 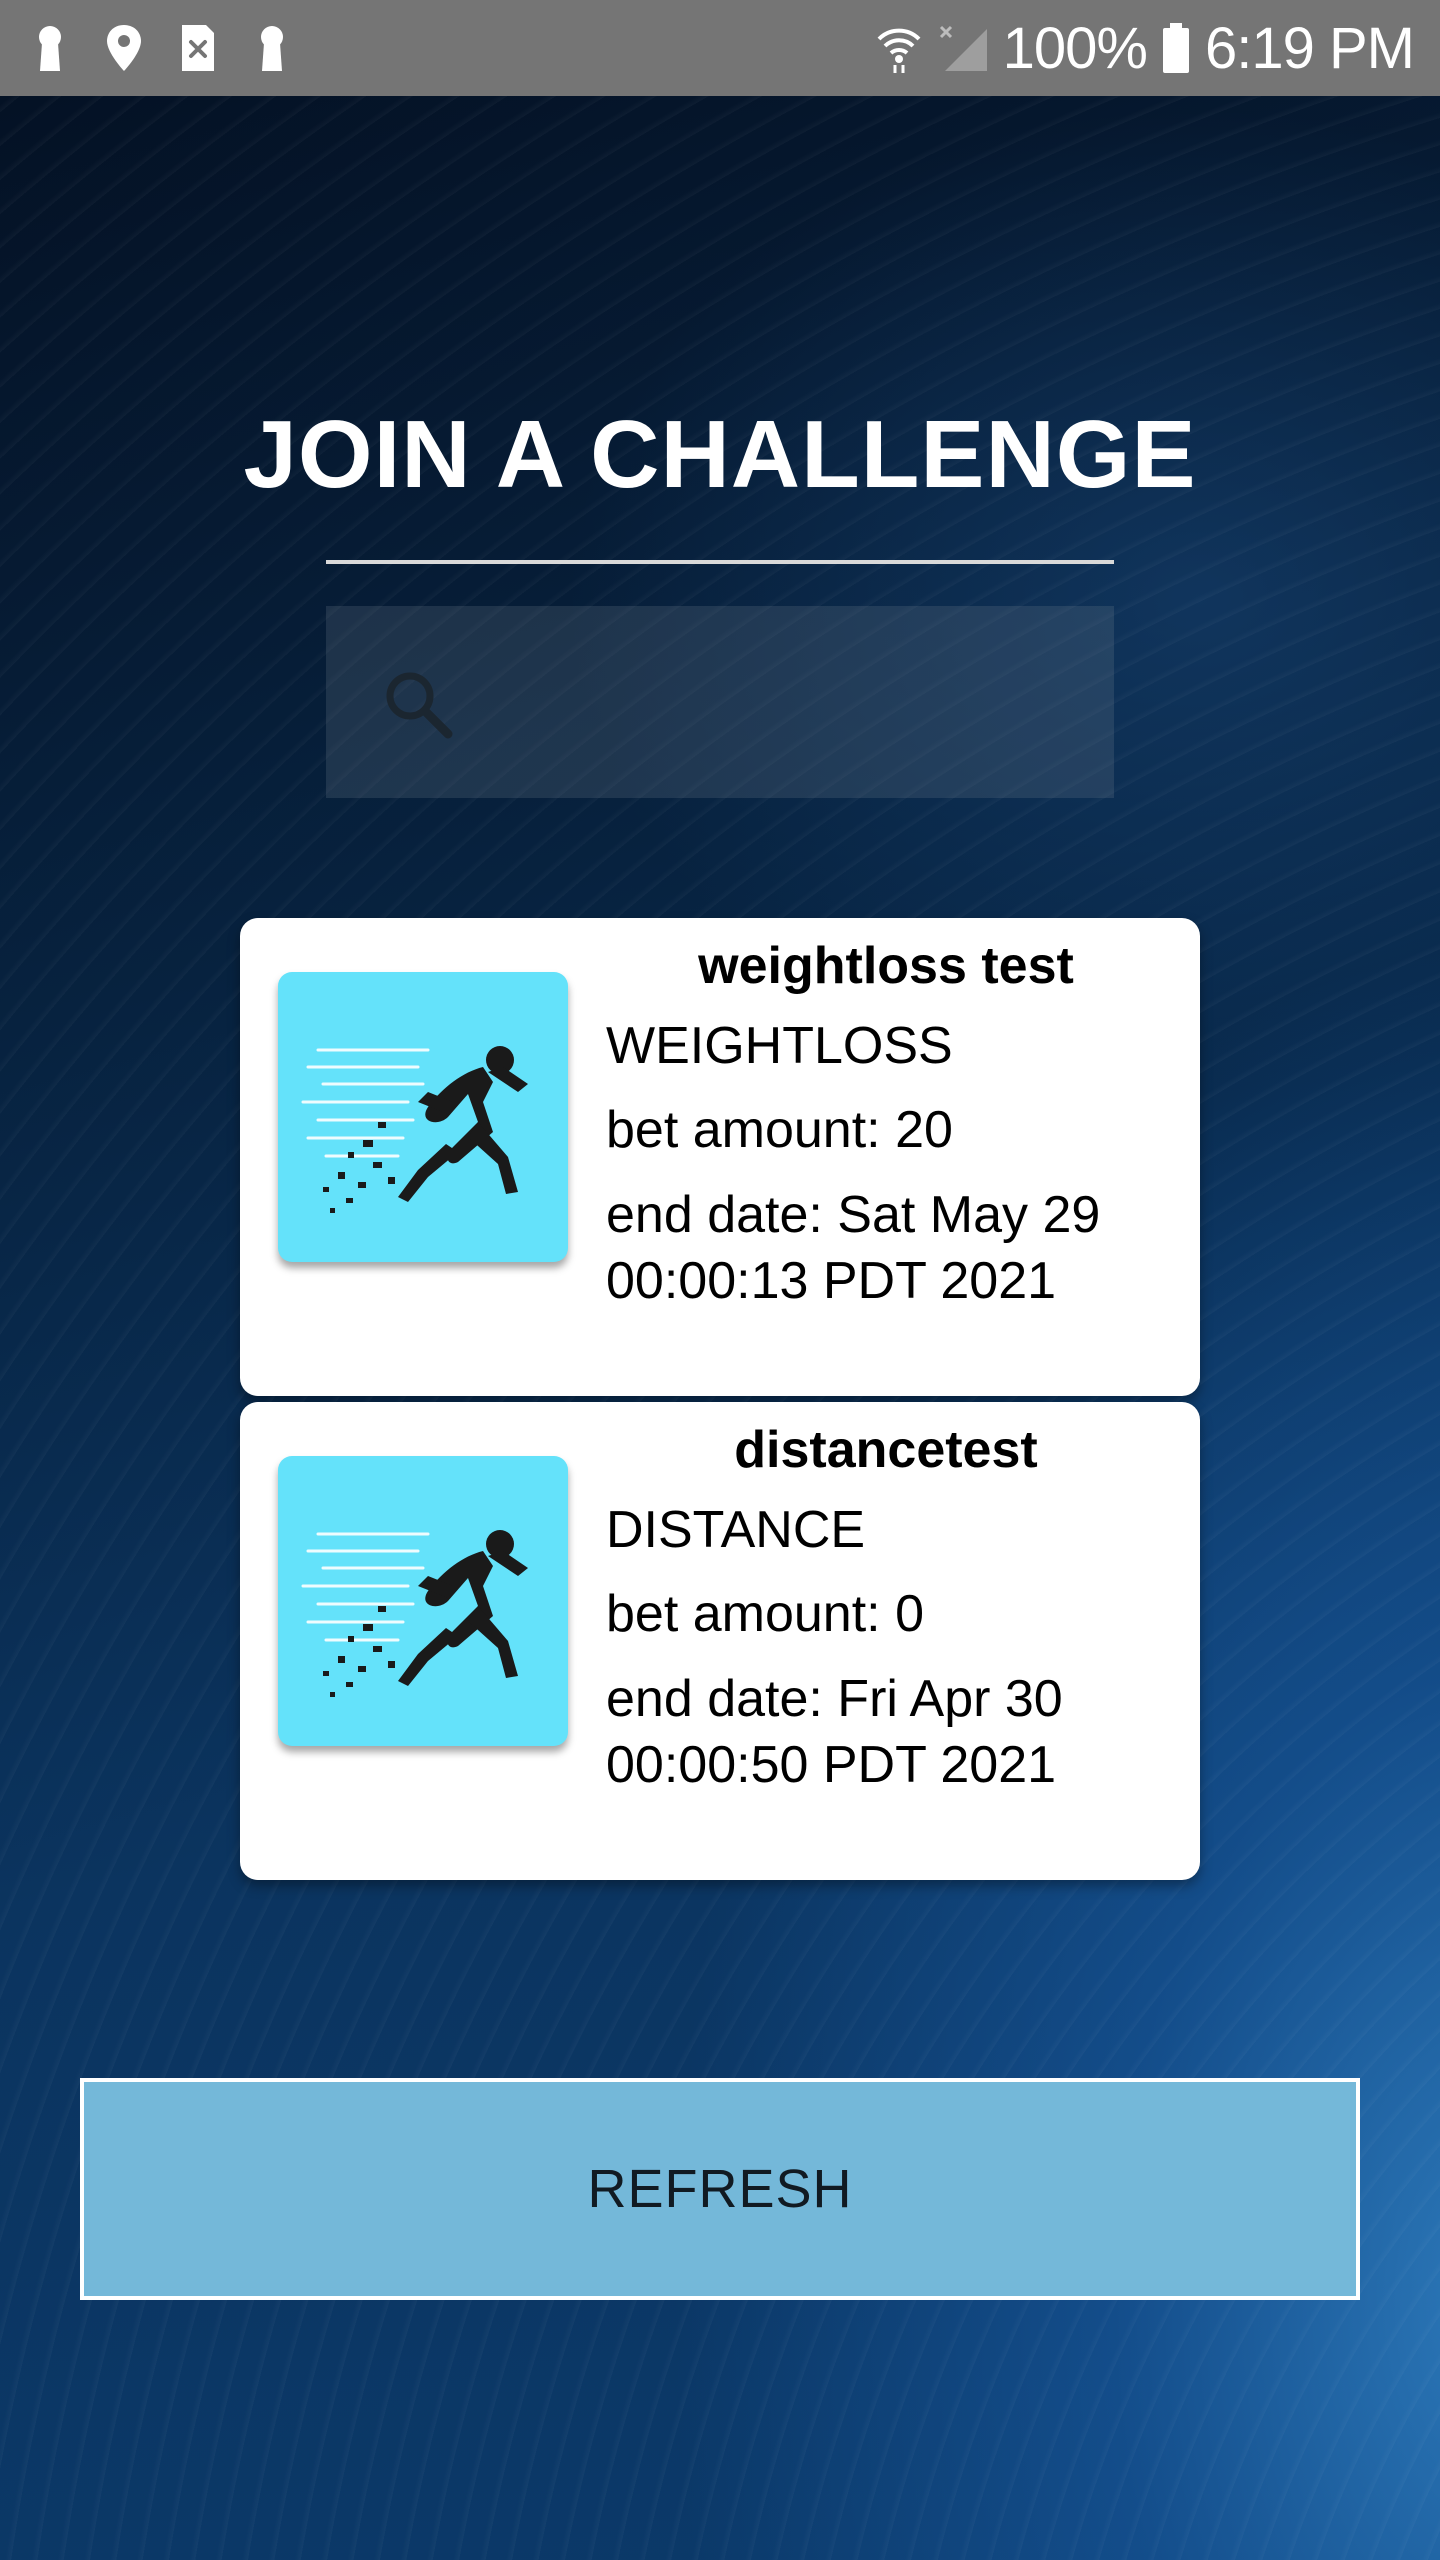 I want to click on page-title: JOIN A CHALLENGE, so click(x=720, y=454).